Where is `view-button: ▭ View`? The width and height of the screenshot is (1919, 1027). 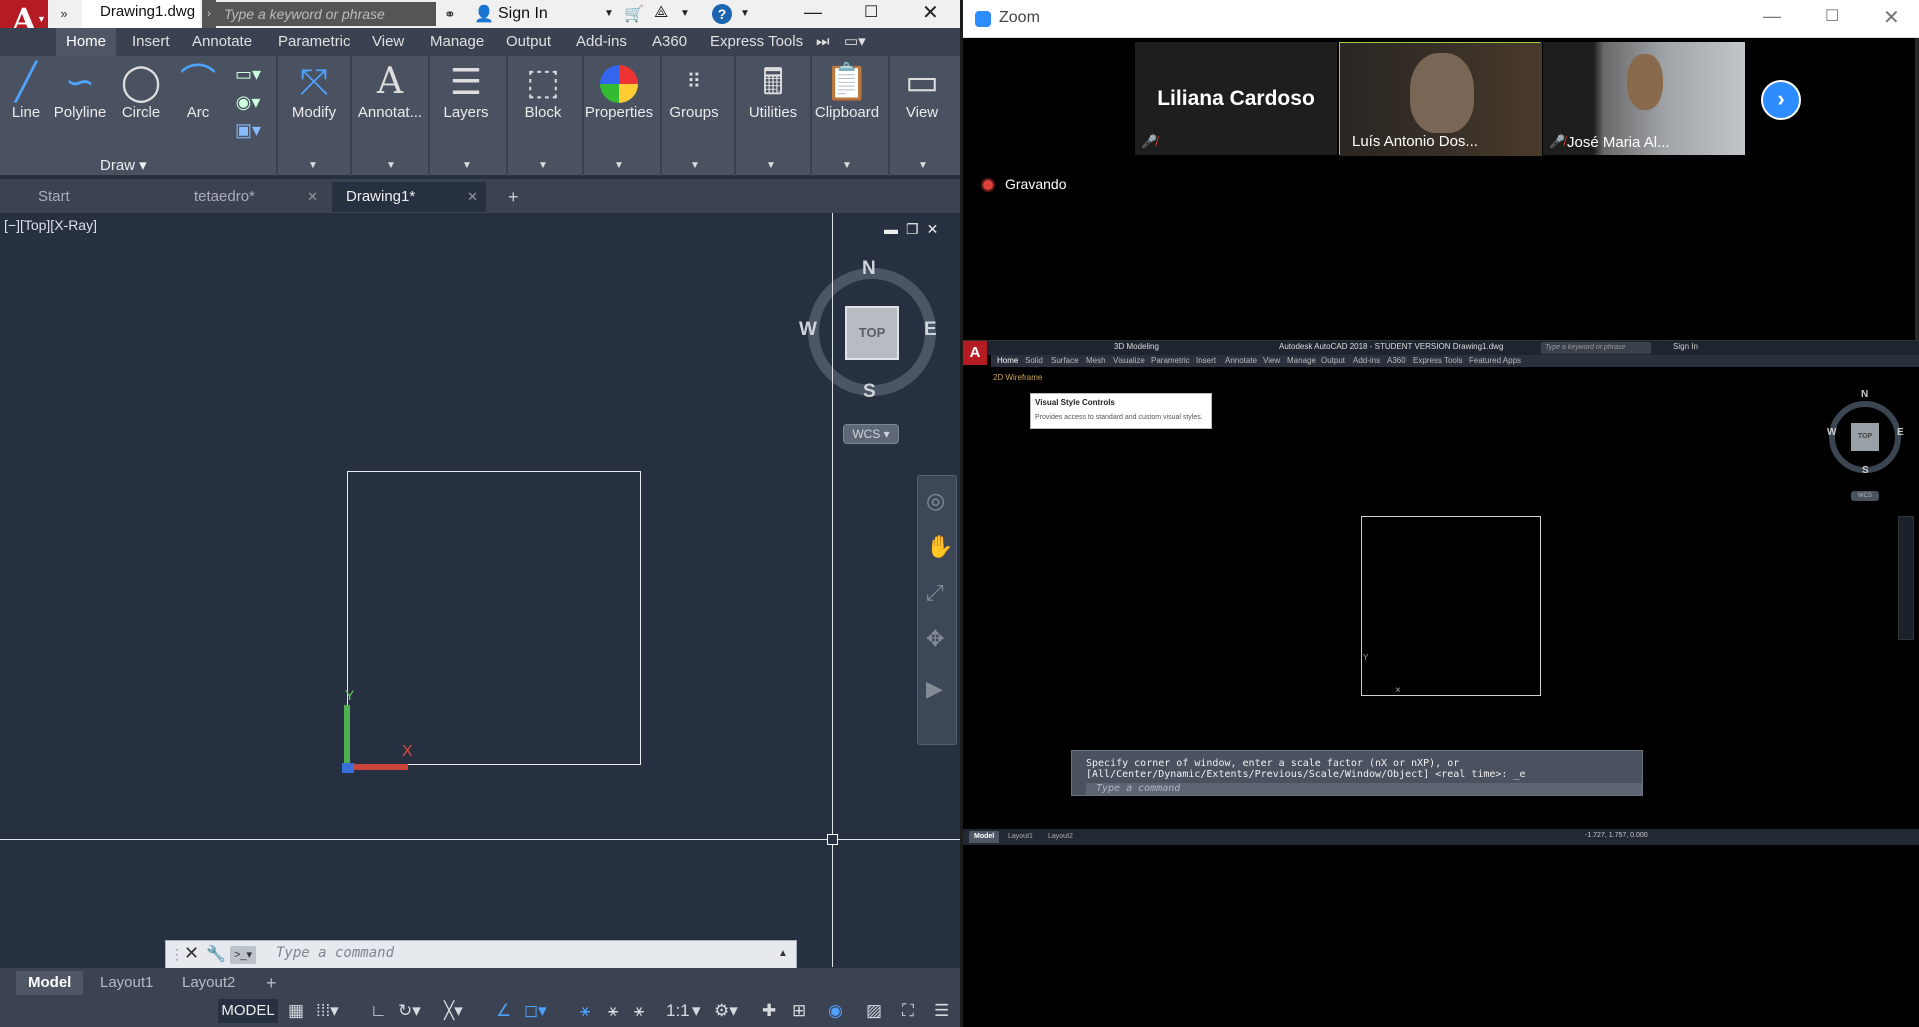 view-button: ▭ View is located at coordinates (922, 90).